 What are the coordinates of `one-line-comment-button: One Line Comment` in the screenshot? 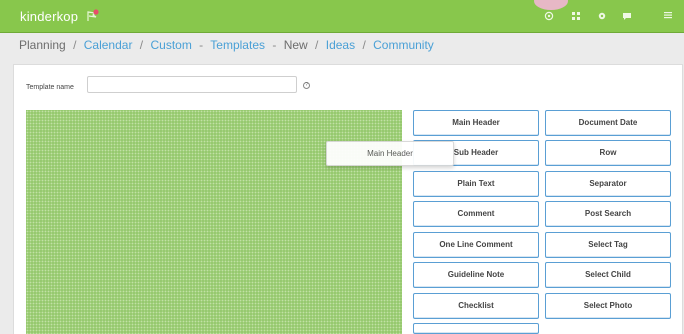 It's located at (476, 245).